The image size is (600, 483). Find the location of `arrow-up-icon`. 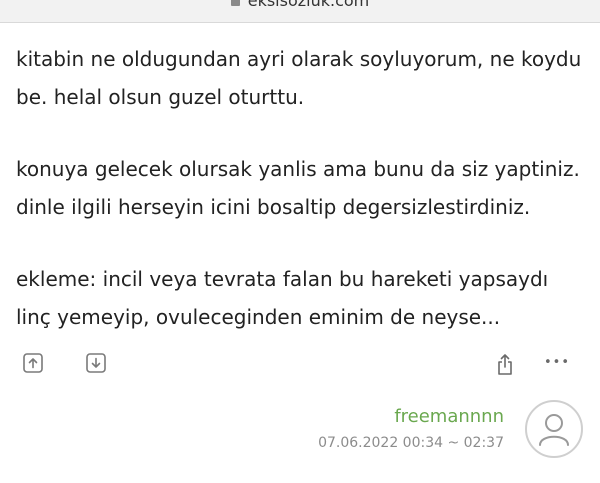

arrow-up-icon is located at coordinates (33, 363).